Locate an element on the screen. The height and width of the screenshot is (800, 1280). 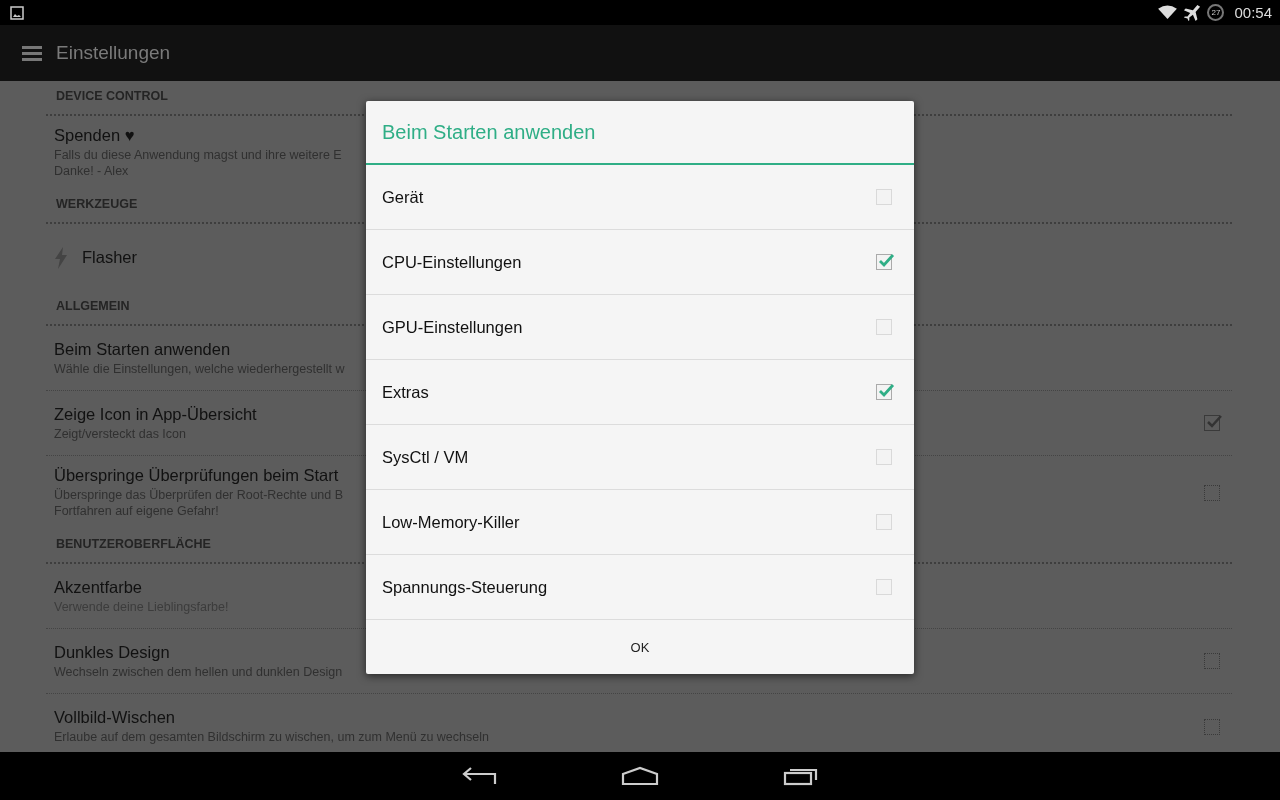
option-label: Low-Memory-Killer is located at coordinates (451, 522).